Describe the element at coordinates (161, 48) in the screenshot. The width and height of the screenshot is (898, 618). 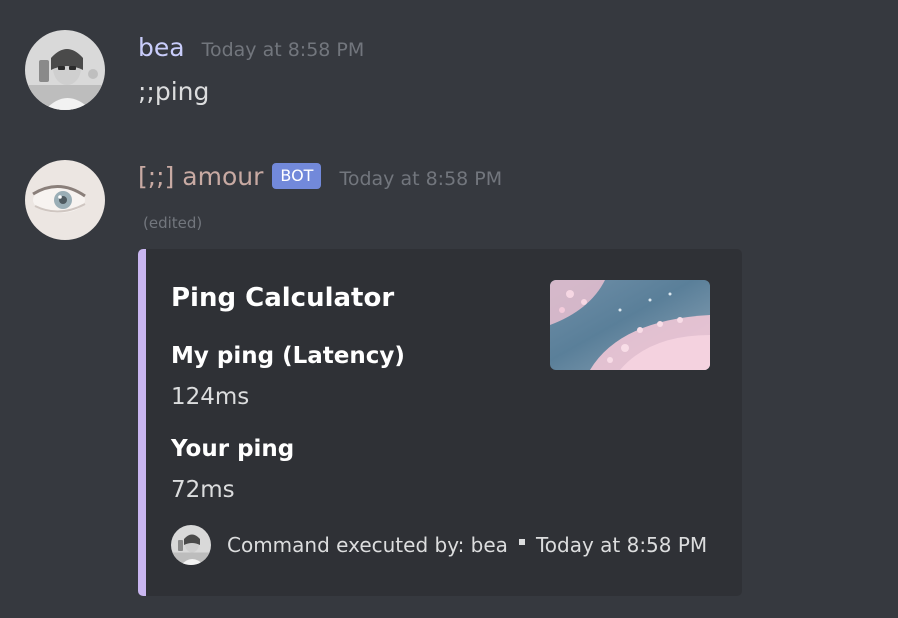
I see `username-bea: bea` at that location.